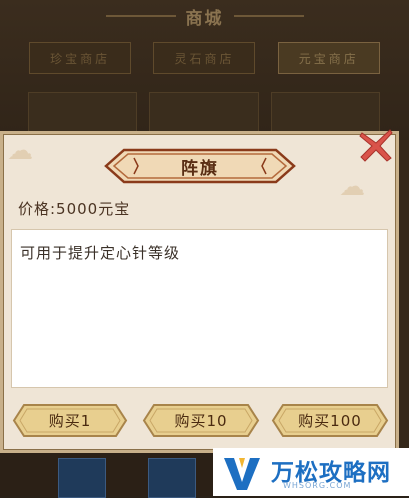 This screenshot has width=409, height=498. I want to click on item-description: 可用于提升定心针等级, so click(100, 253).